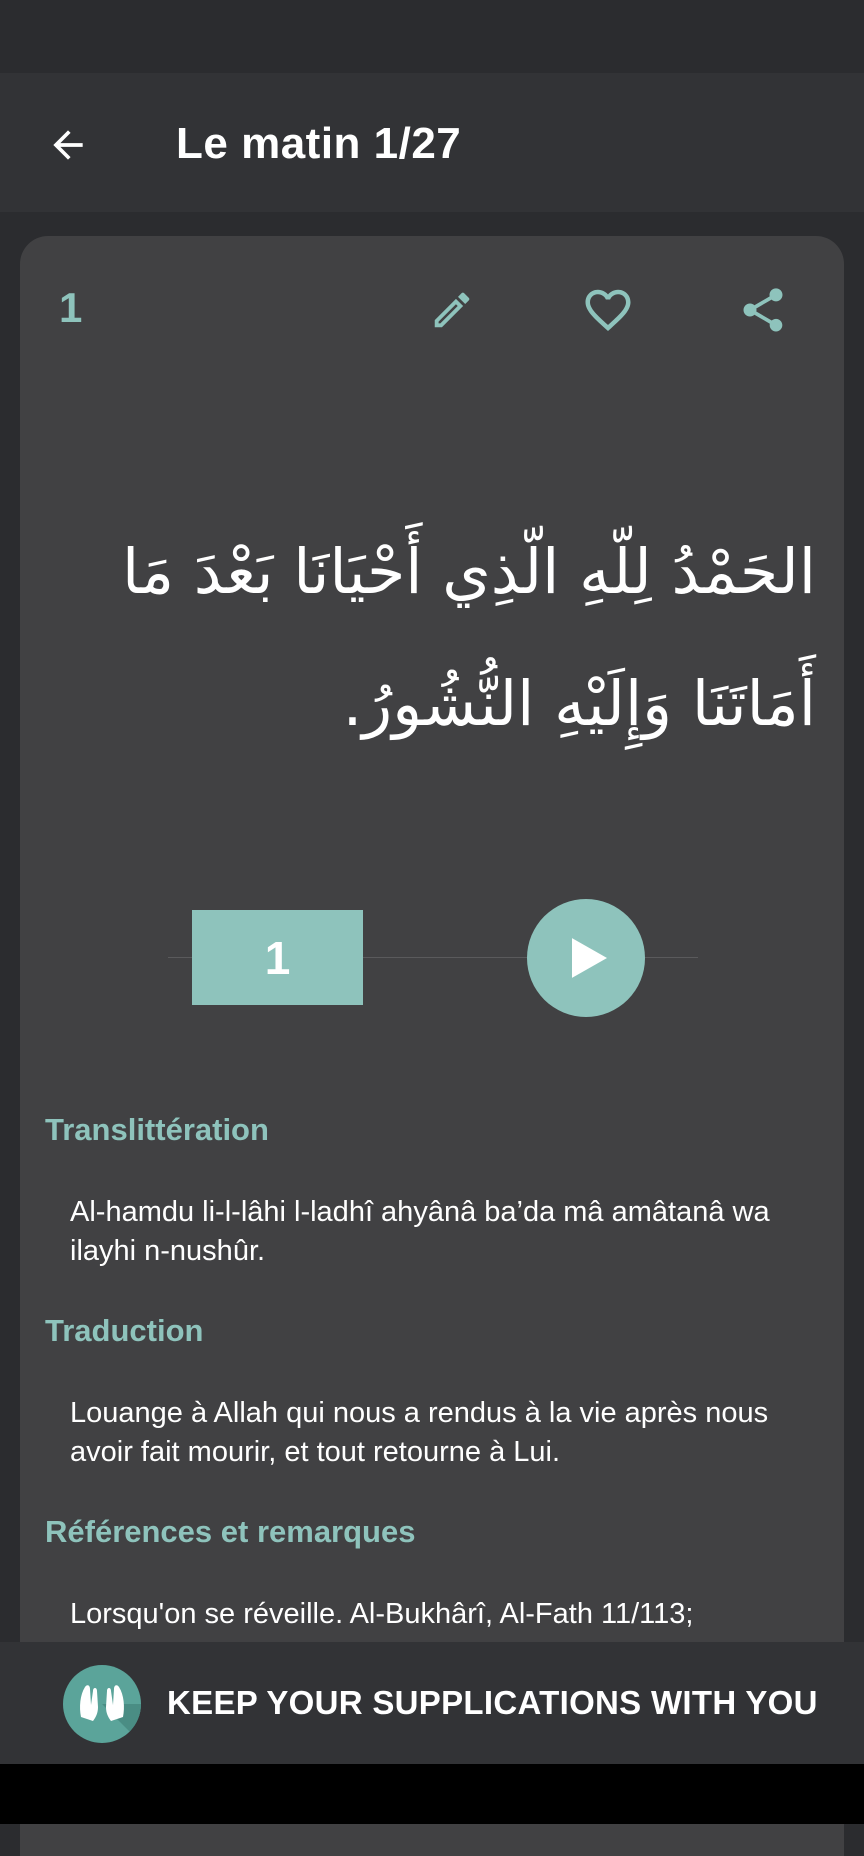 The width and height of the screenshot is (864, 1856). I want to click on promo-banner: KEEP YOUR SUPPLICATIONS WITH YOU, so click(432, 1703).